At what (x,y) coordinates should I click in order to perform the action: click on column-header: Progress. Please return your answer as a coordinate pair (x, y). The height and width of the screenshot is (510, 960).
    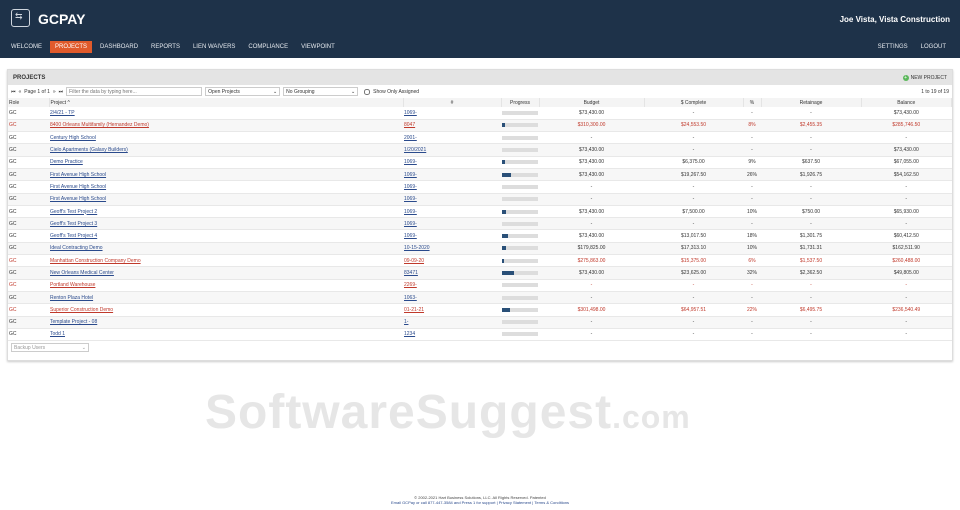
    Looking at the image, I should click on (520, 102).